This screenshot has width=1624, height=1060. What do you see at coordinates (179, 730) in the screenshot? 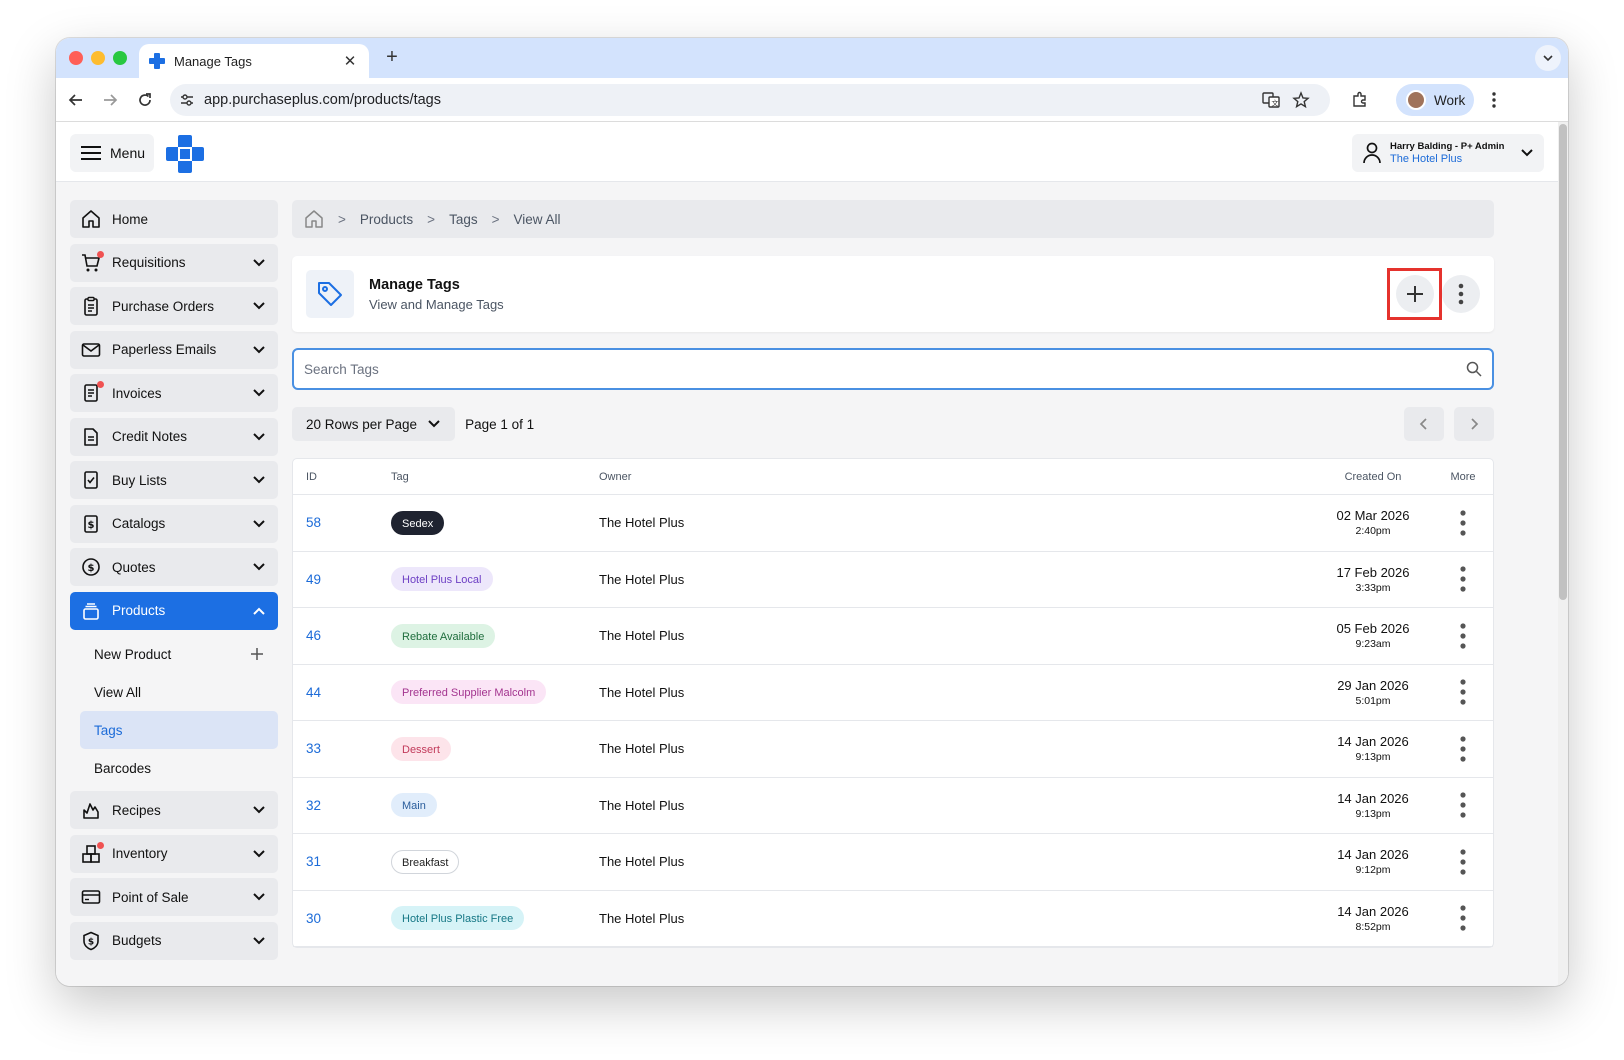
I see `sidebar-subitem-tags: Tags` at bounding box center [179, 730].